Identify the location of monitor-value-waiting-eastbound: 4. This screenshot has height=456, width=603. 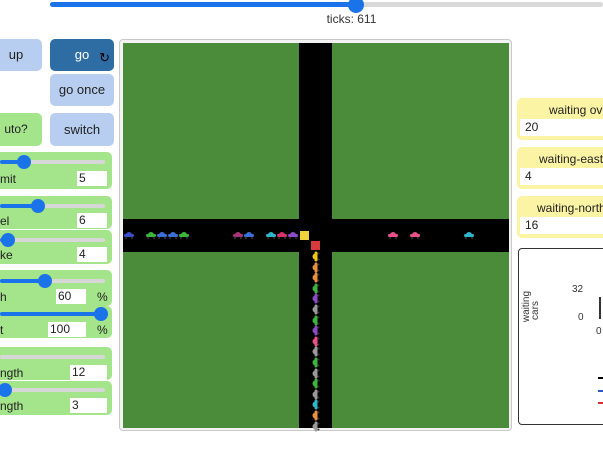
(561, 176).